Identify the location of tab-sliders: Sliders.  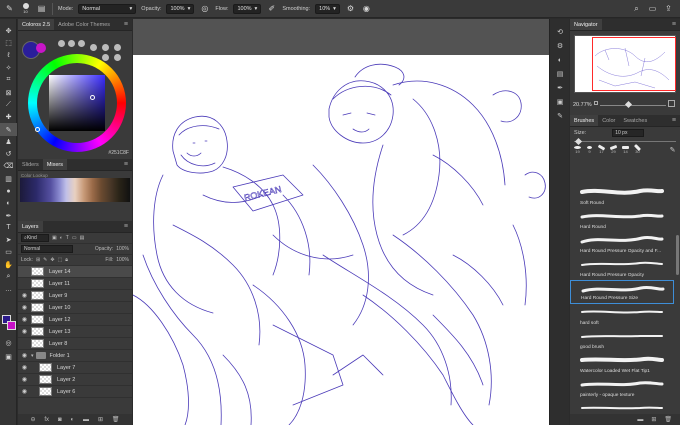
(30, 164).